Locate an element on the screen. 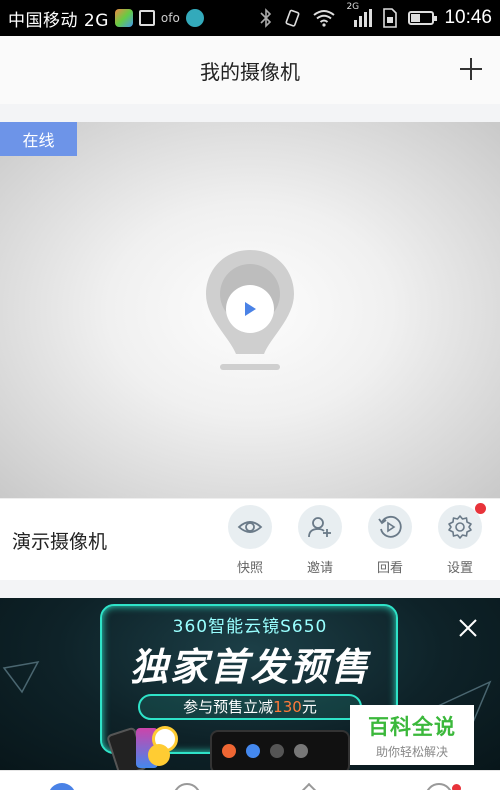  settings-circle is located at coordinates (462, 526).